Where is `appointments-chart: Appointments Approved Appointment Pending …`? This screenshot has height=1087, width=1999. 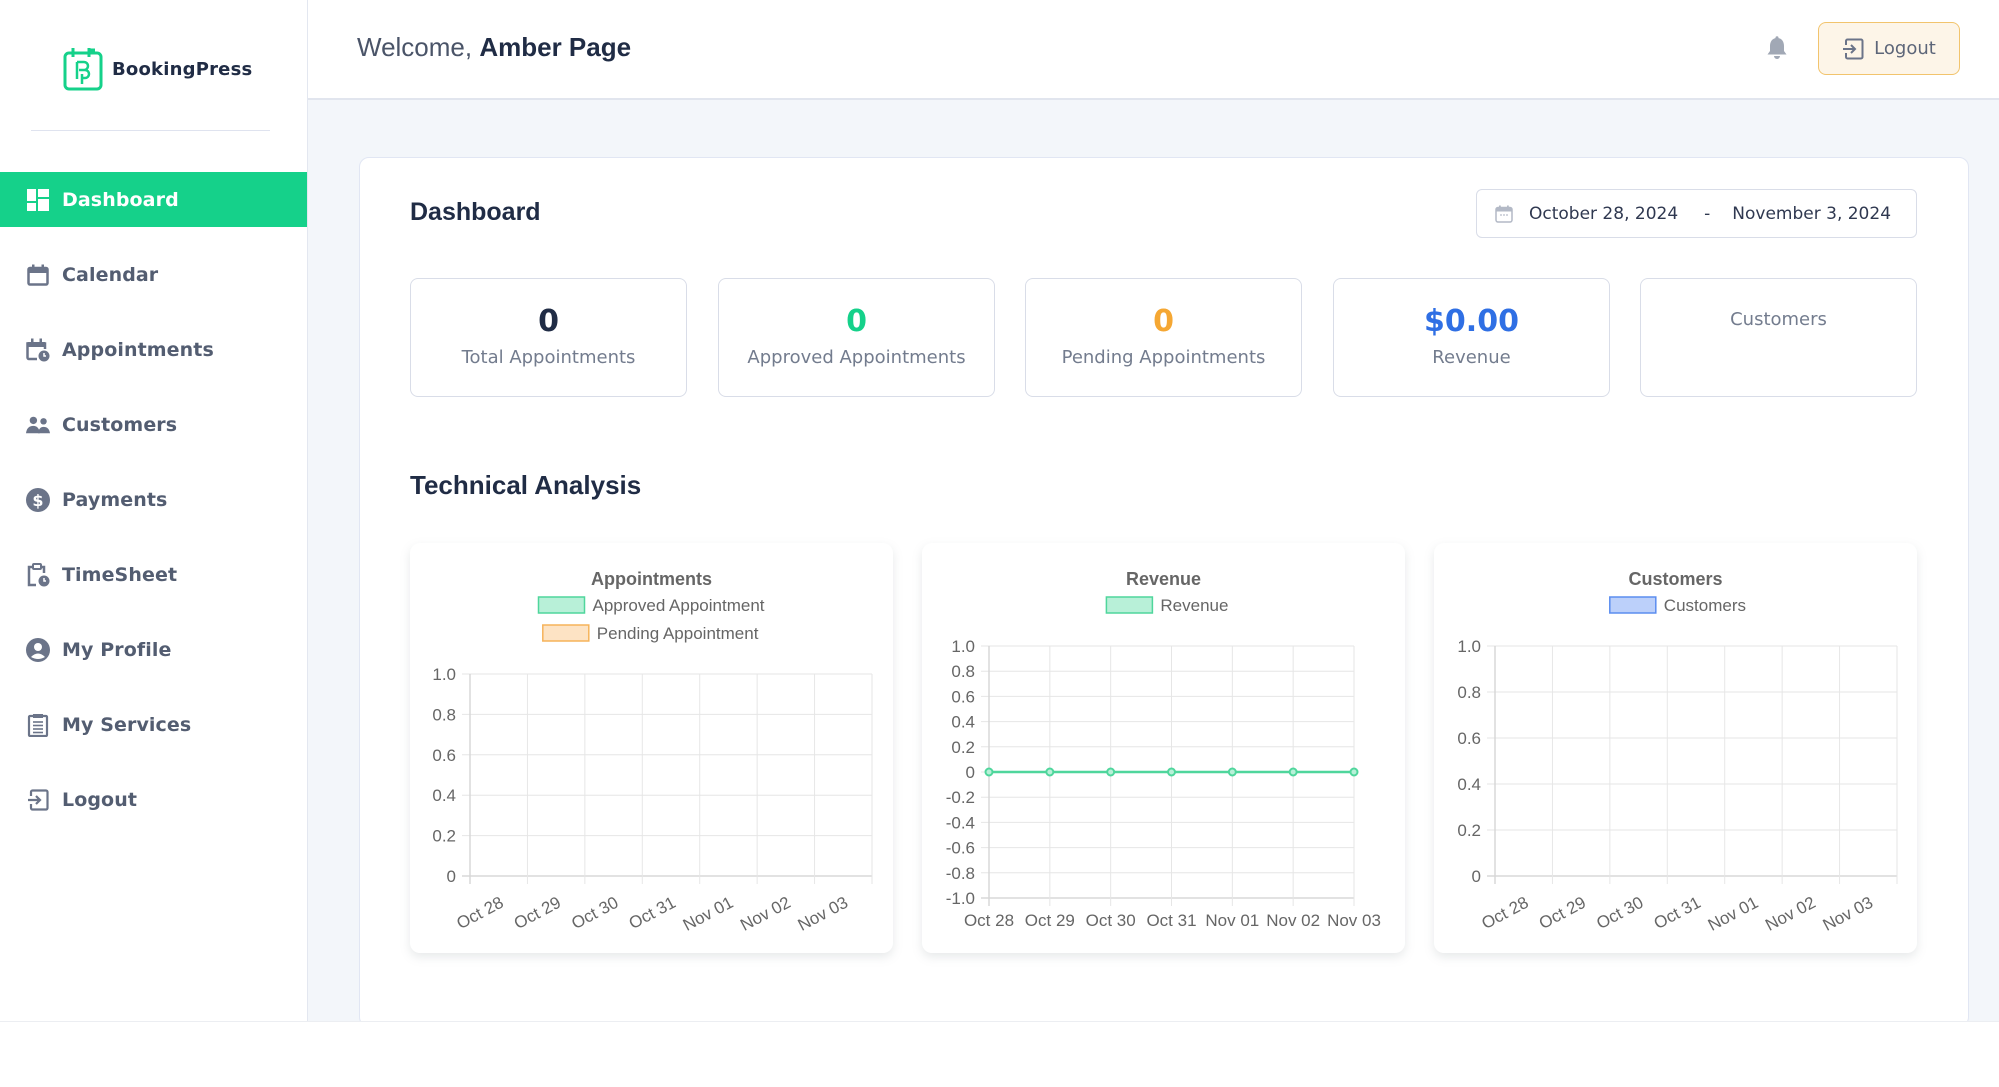
appointments-chart: Appointments Approved Appointment Pending … is located at coordinates (652, 752).